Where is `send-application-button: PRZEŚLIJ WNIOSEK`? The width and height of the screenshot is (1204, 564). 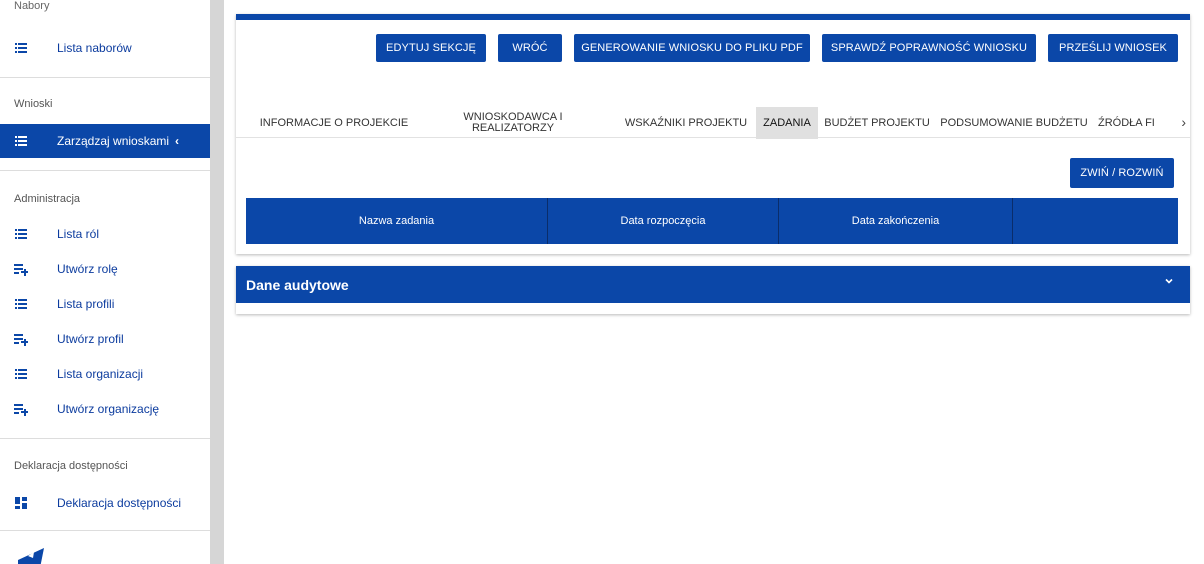 send-application-button: PRZEŚLIJ WNIOSEK is located at coordinates (1113, 48).